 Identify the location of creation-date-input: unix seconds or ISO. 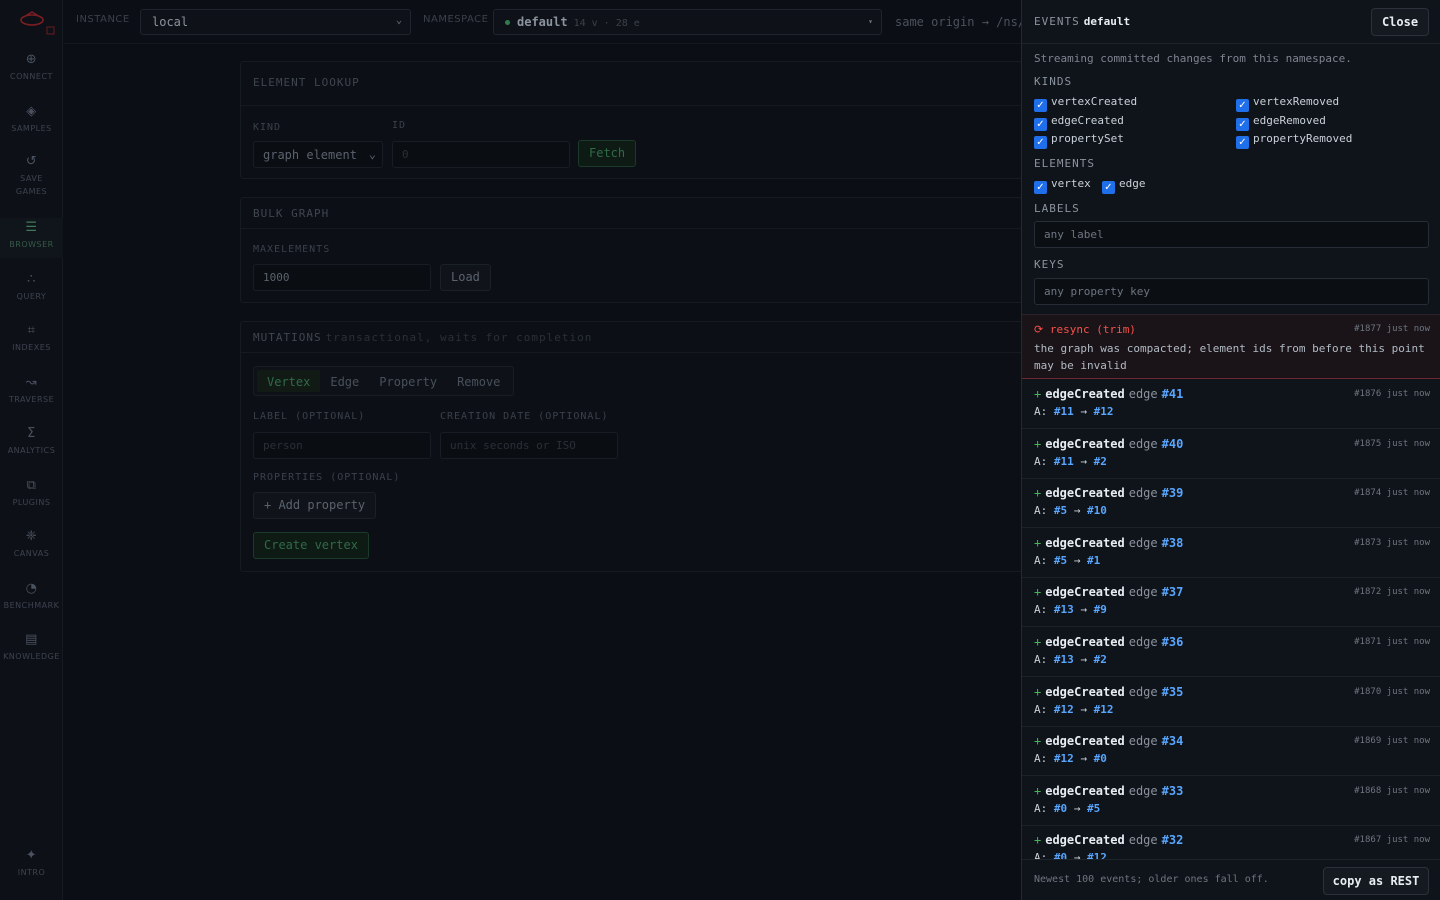
(529, 445).